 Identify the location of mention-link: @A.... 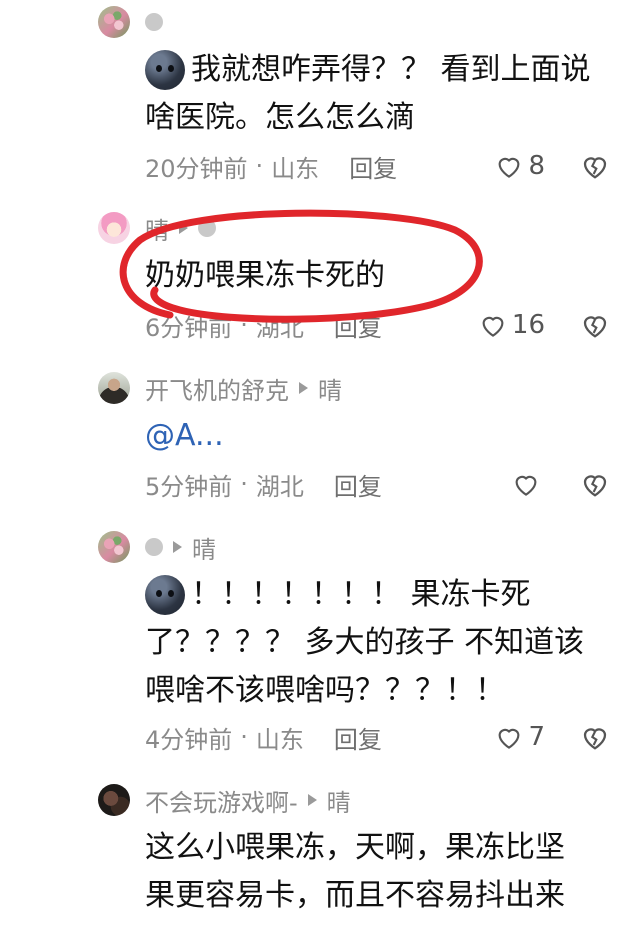
(184, 436).